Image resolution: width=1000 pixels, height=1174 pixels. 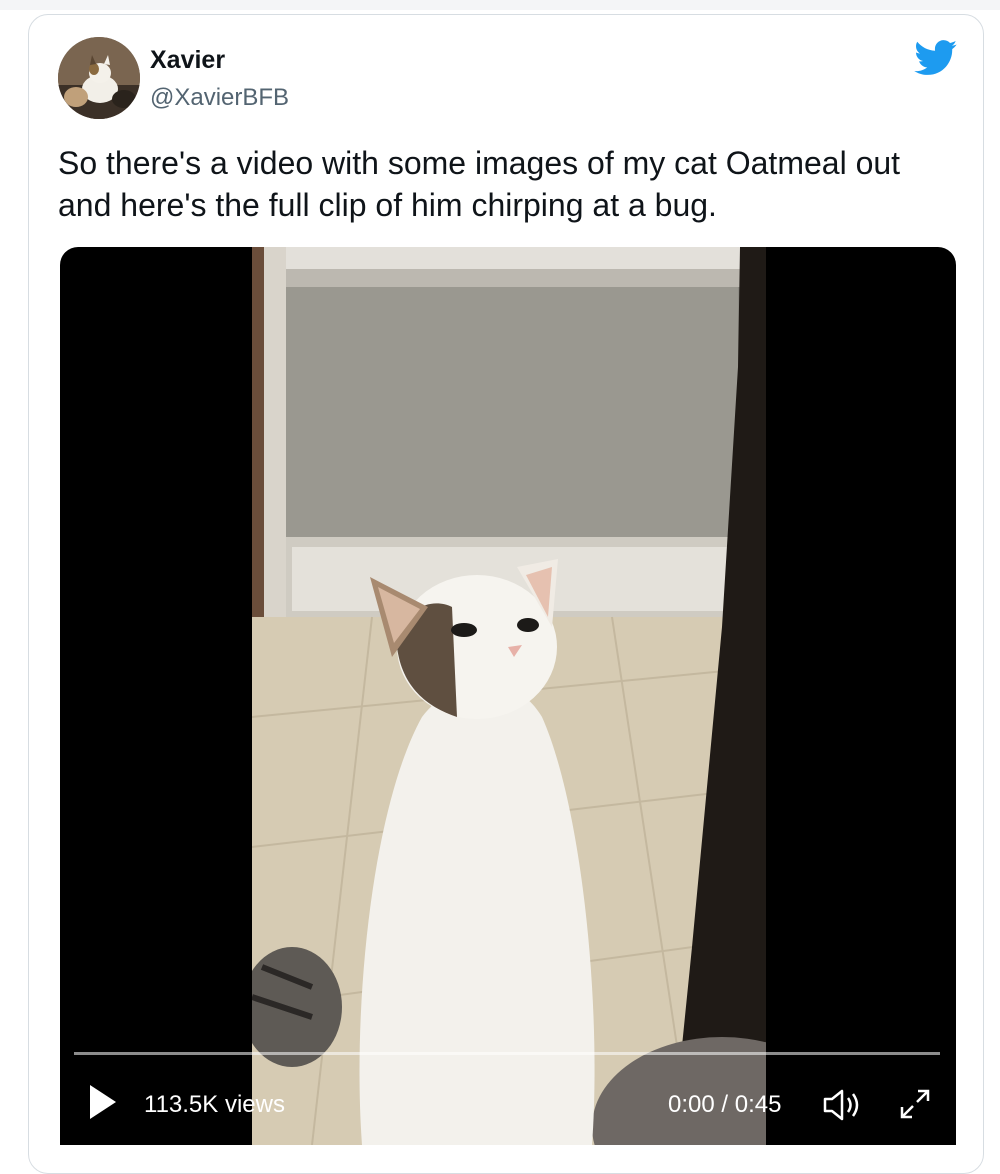 I want to click on progress-bar, so click(x=507, y=1053).